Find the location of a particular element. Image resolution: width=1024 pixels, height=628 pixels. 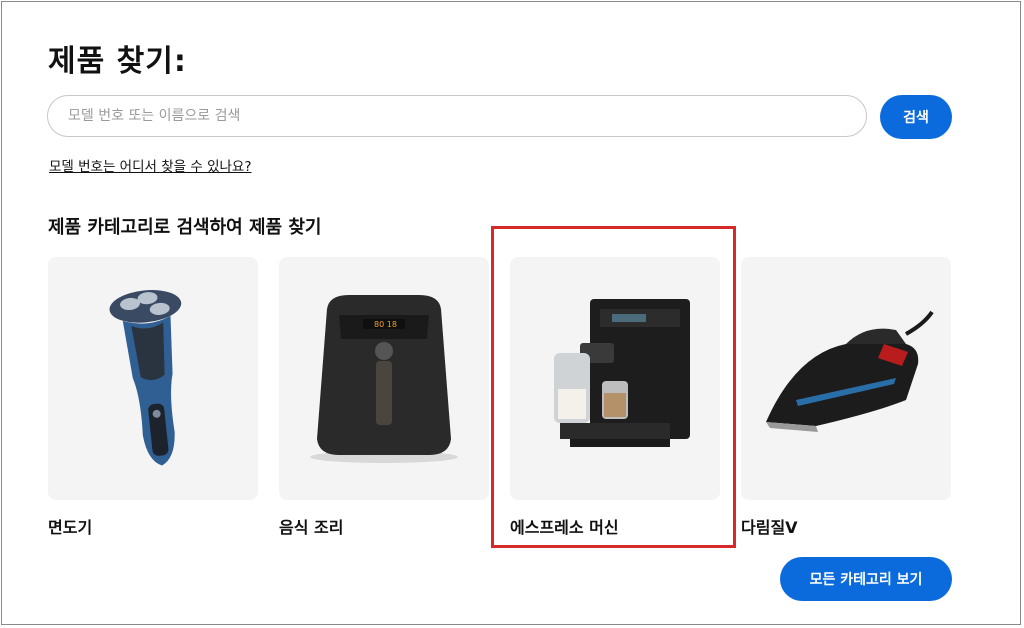

category-label: 에스프레소 머신 is located at coordinates (564, 527).